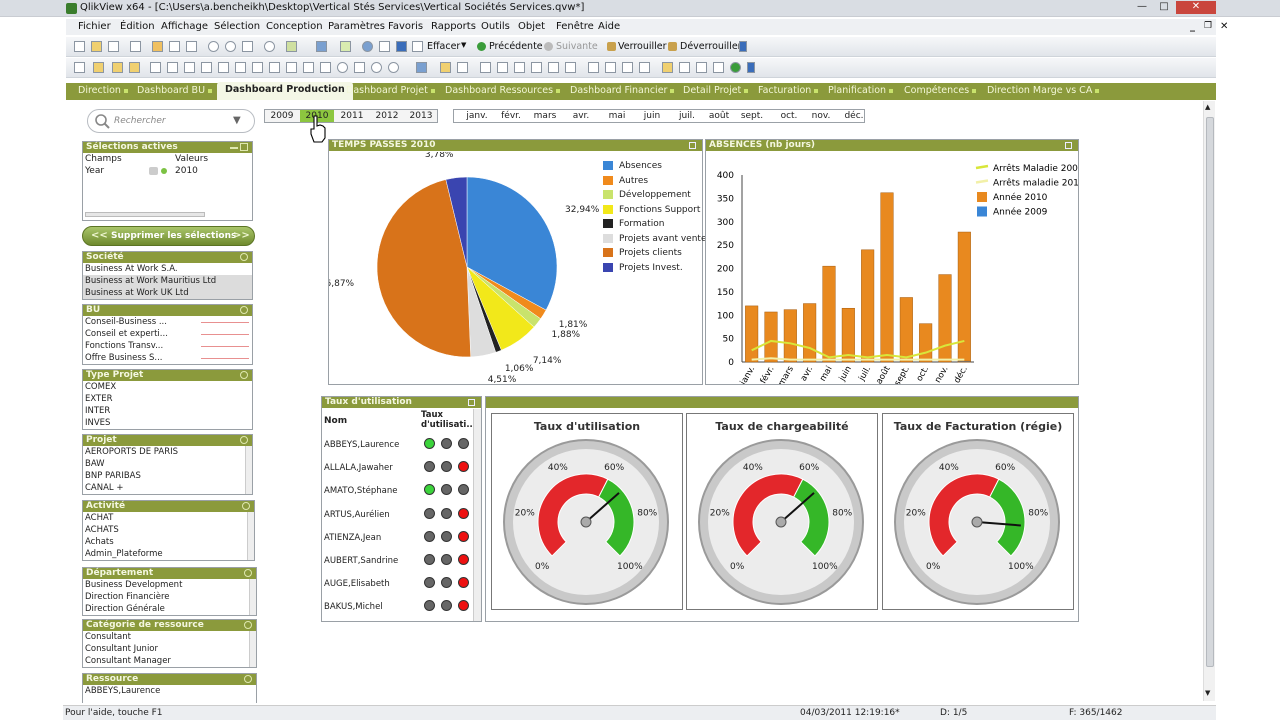 The height and width of the screenshot is (720, 1280). I want to click on debug-icon, so click(191, 46).